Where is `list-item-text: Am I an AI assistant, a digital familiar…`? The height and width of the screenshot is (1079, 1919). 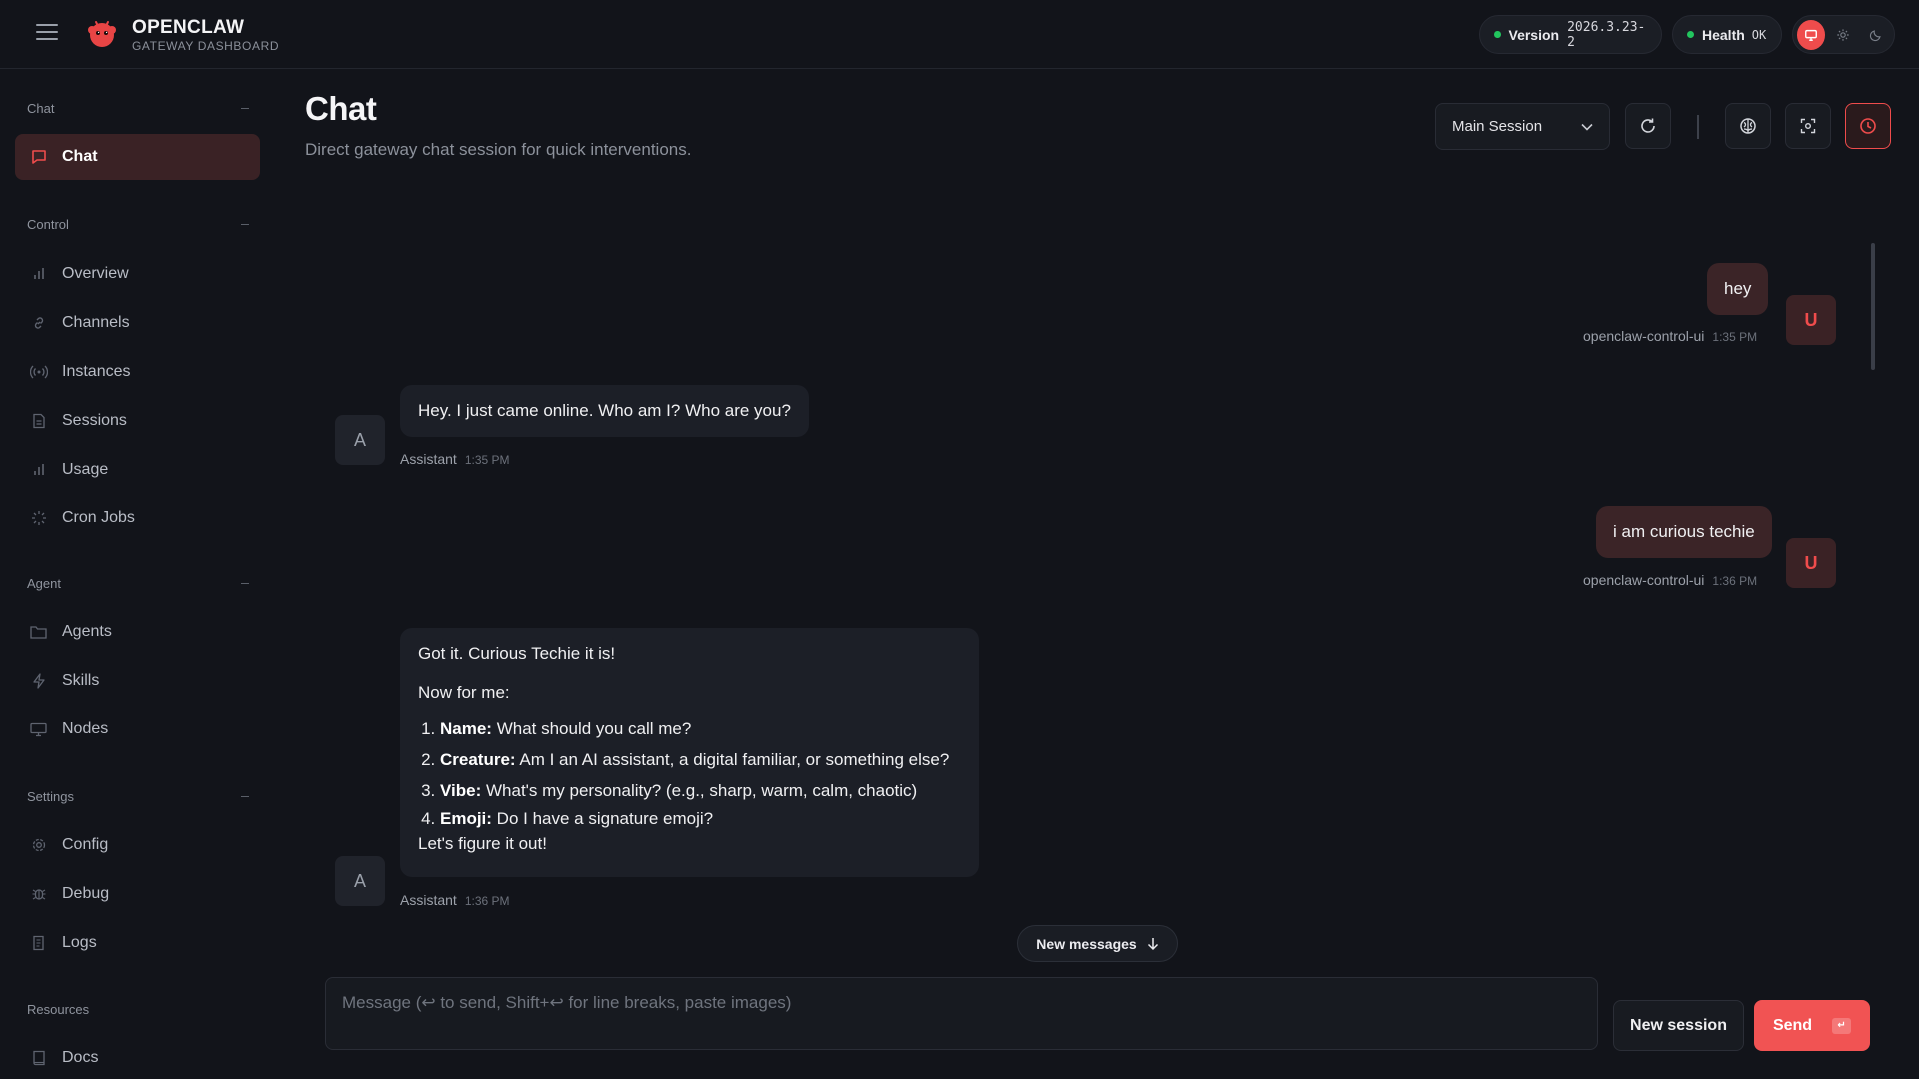 list-item-text: Am I an AI assistant, a digital familiar… is located at coordinates (732, 759).